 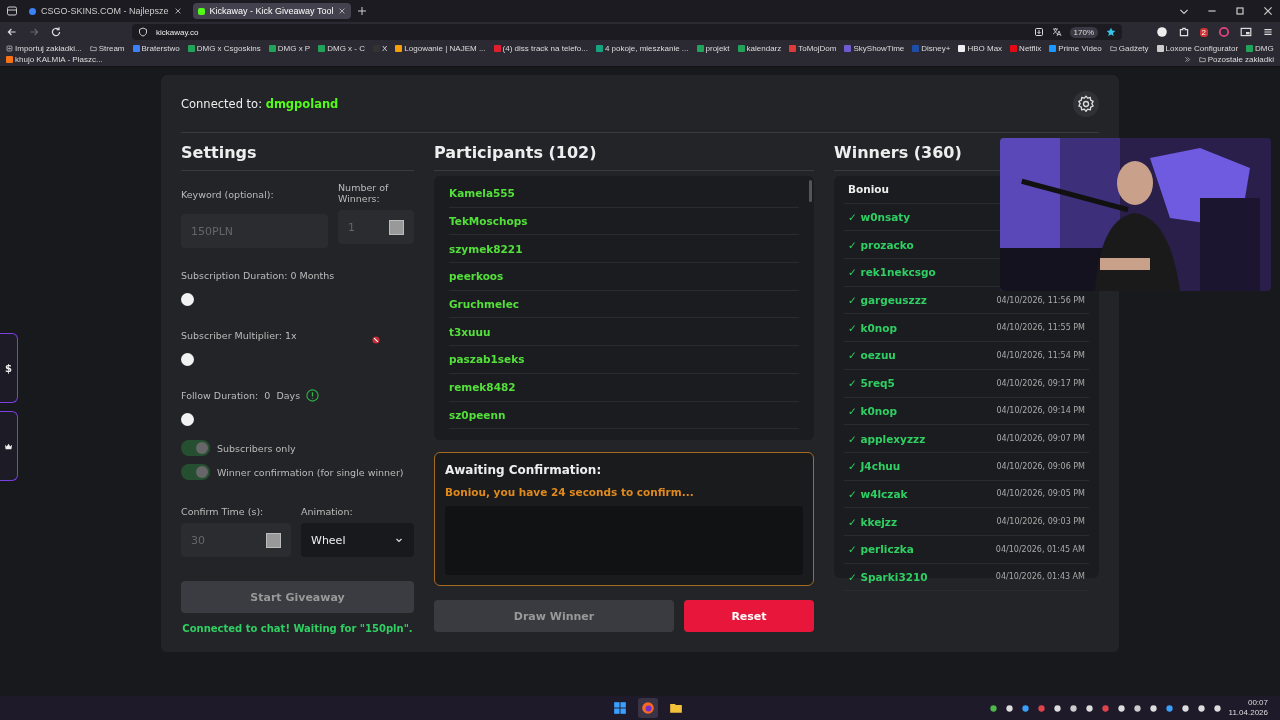 I want to click on bookmark: Loxone Configurator, so click(x=1197, y=48).